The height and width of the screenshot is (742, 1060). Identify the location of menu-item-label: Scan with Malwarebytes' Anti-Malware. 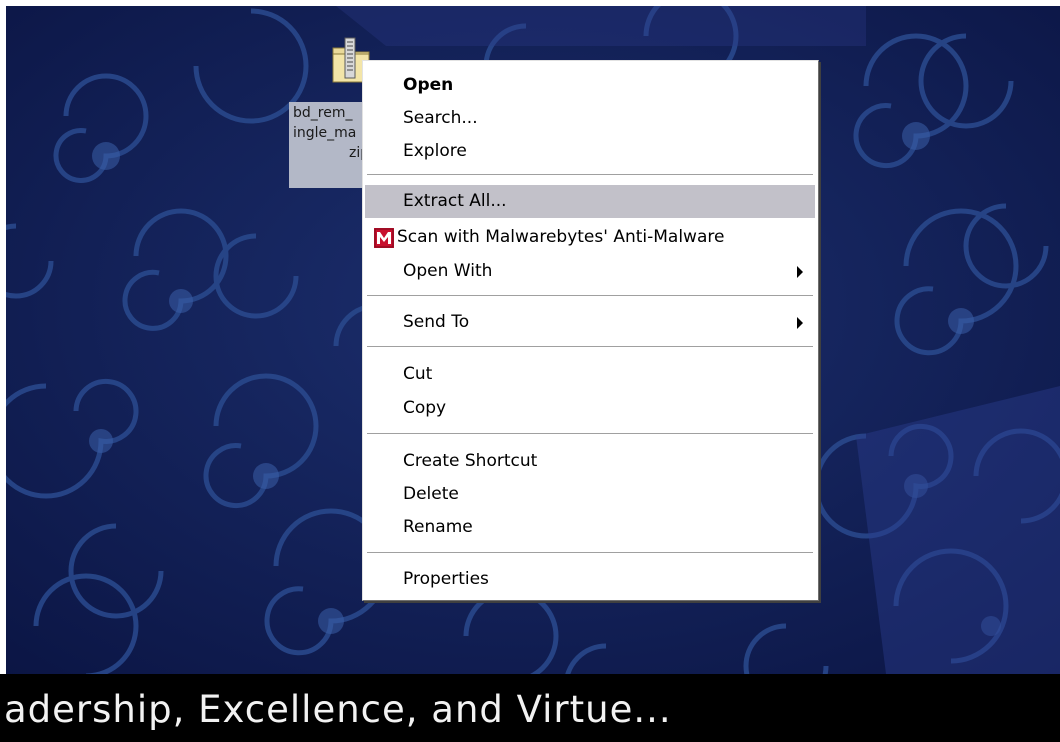
(561, 237).